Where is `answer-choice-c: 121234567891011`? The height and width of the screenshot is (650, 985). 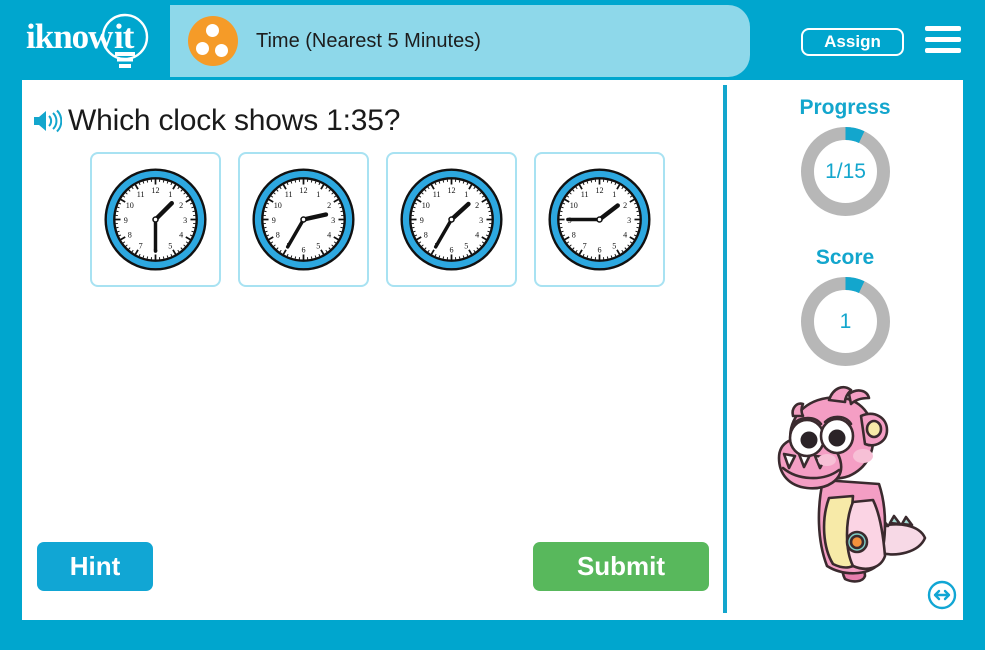 answer-choice-c: 121234567891011 is located at coordinates (451, 219).